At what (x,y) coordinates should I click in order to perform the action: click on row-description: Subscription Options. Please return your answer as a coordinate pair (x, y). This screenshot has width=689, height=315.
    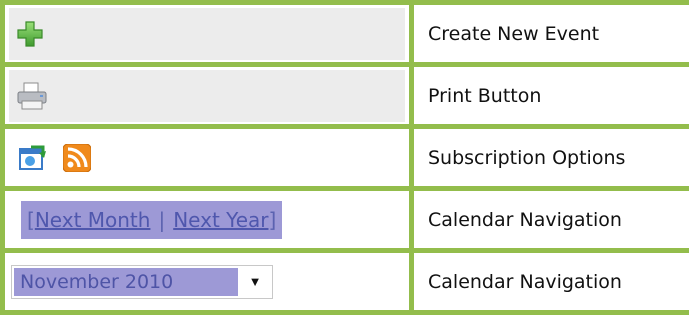
    Looking at the image, I should click on (550, 158).